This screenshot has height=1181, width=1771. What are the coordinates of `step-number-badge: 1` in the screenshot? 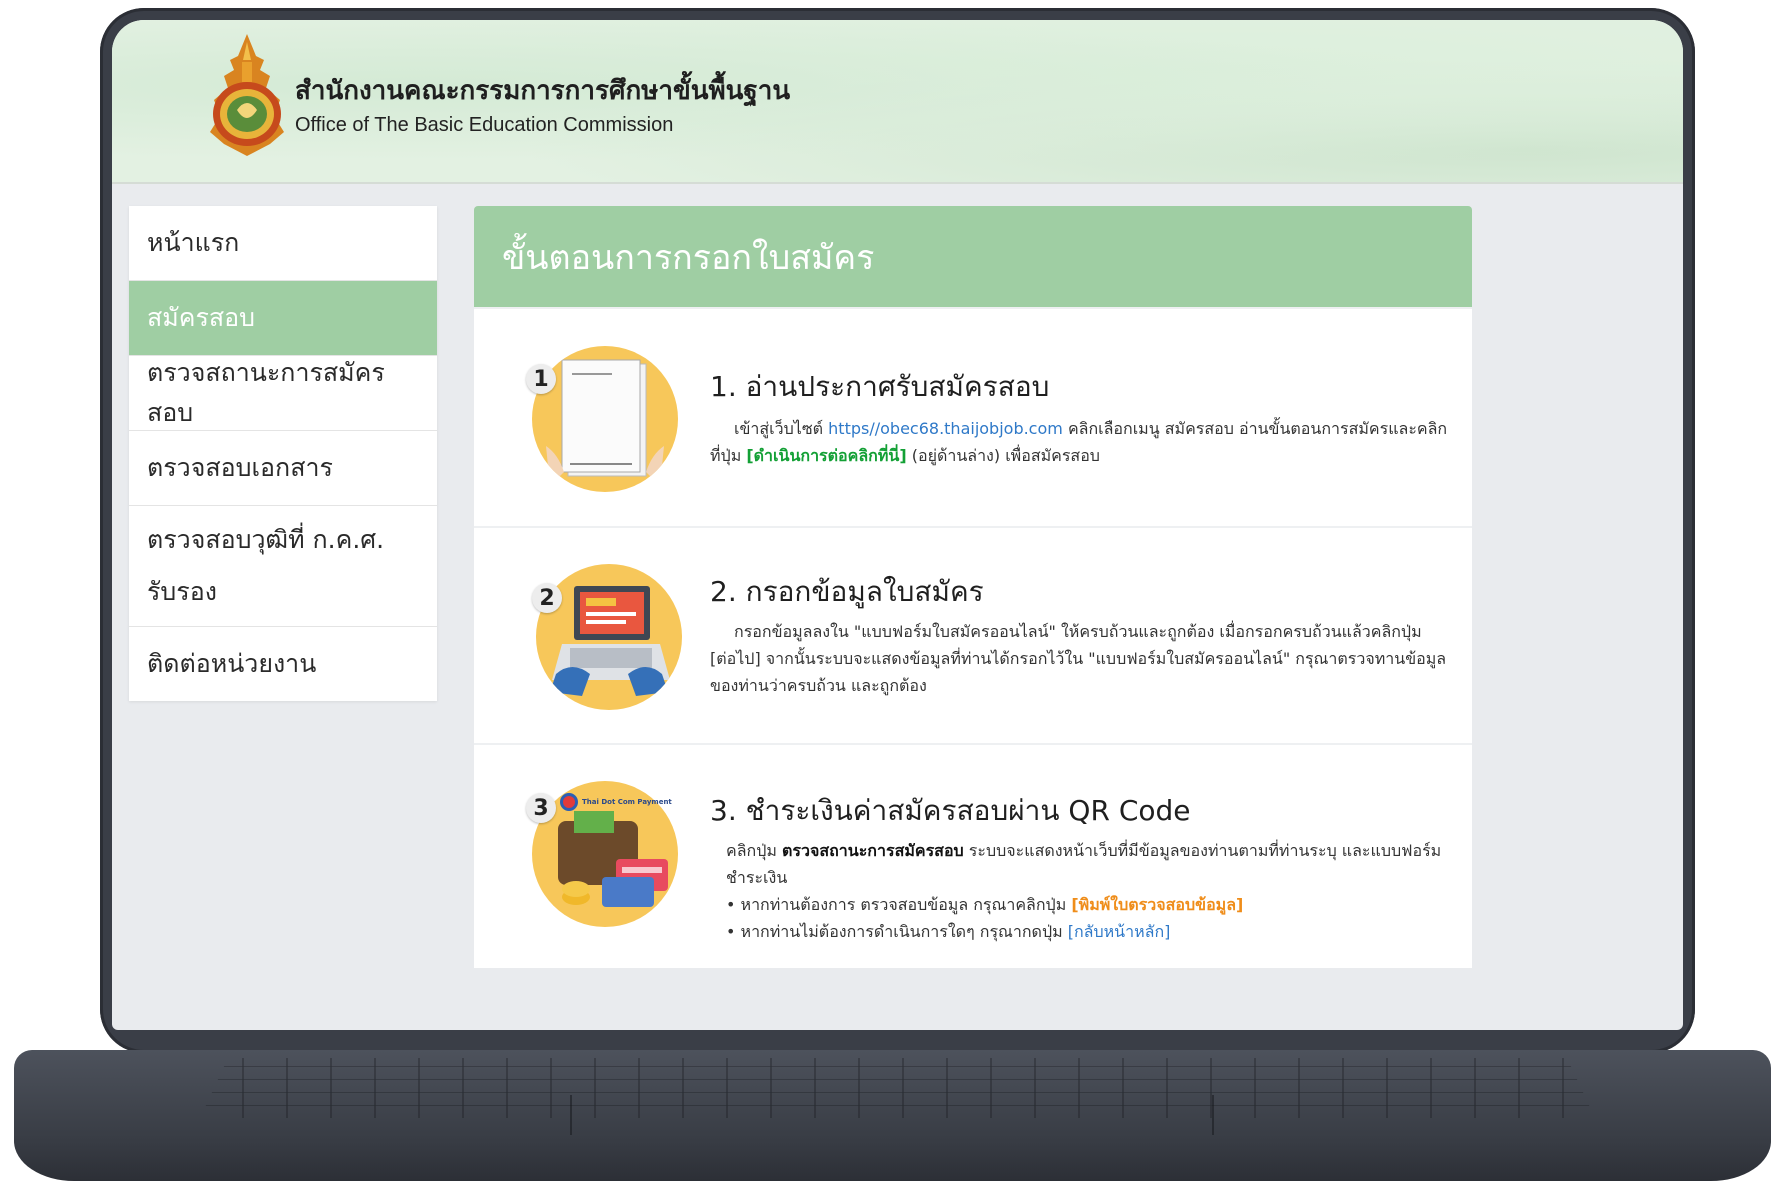 It's located at (541, 379).